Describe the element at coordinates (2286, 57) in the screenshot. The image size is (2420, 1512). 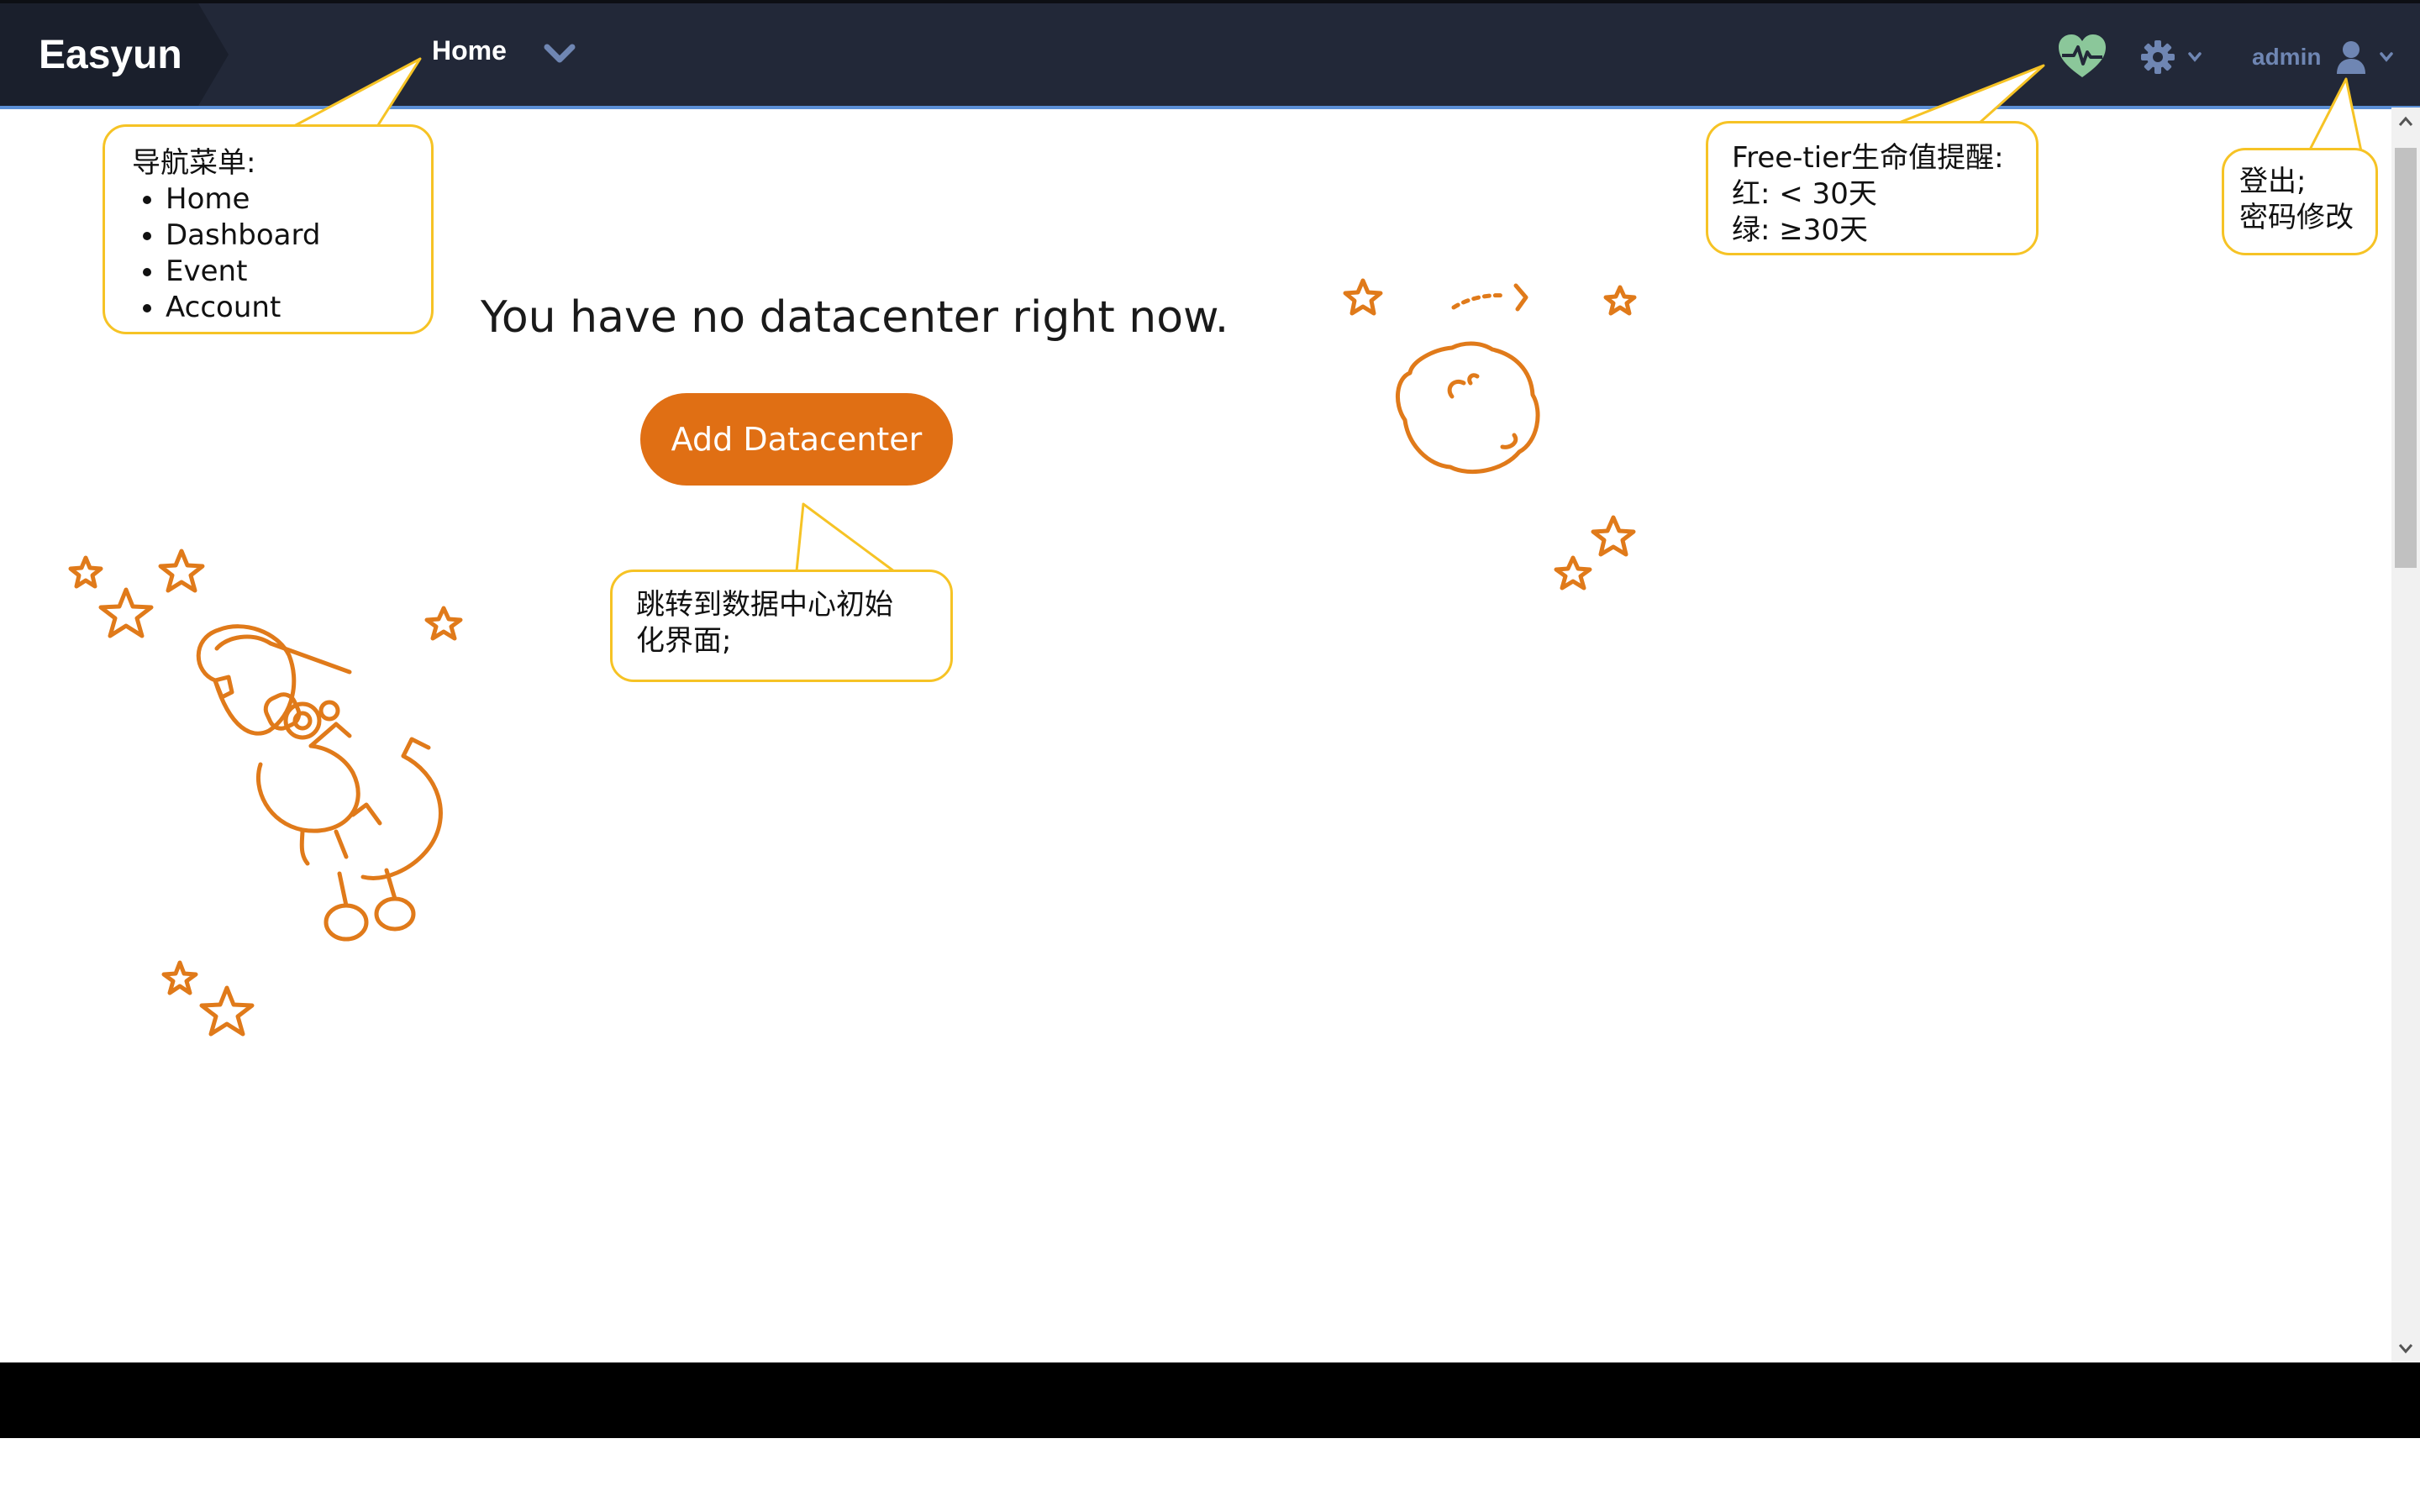
I see `user-name: admin` at that location.